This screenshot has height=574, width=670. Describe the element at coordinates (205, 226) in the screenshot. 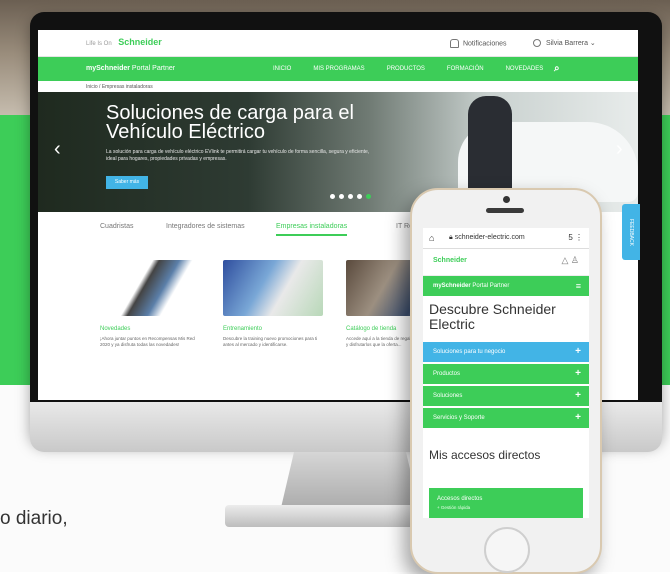

I see `tab-integradores: Integradores de sistemas` at that location.